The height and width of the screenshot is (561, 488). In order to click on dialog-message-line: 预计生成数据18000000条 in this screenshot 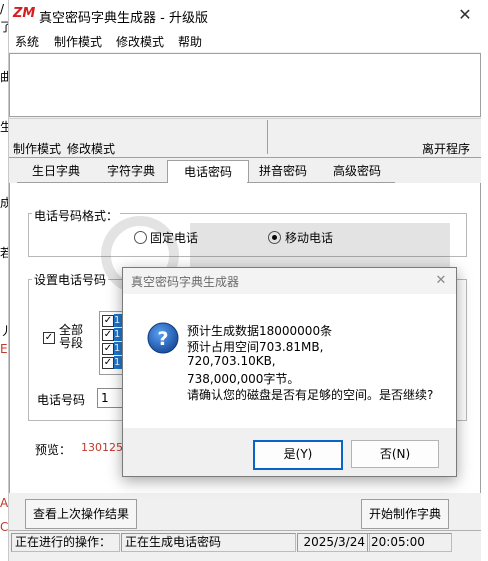, I will do `click(260, 331)`.